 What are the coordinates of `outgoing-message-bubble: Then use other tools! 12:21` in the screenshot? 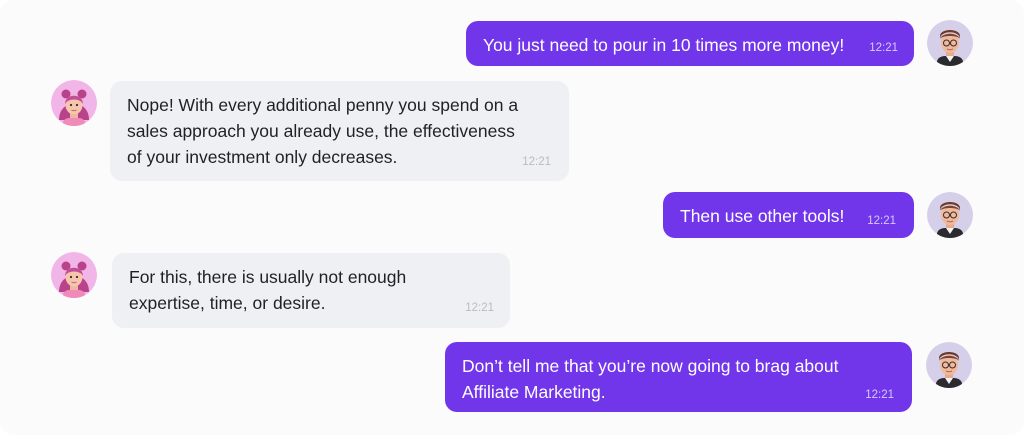 It's located at (788, 215).